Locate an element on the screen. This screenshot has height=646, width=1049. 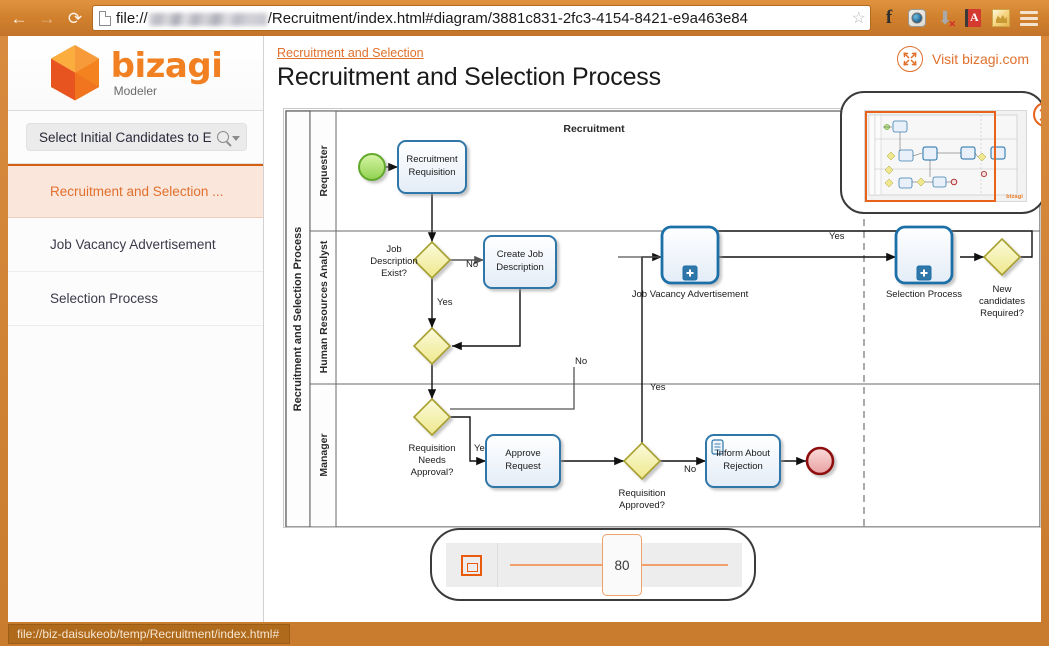
minimap-panel: bizagi is located at coordinates (940, 152).